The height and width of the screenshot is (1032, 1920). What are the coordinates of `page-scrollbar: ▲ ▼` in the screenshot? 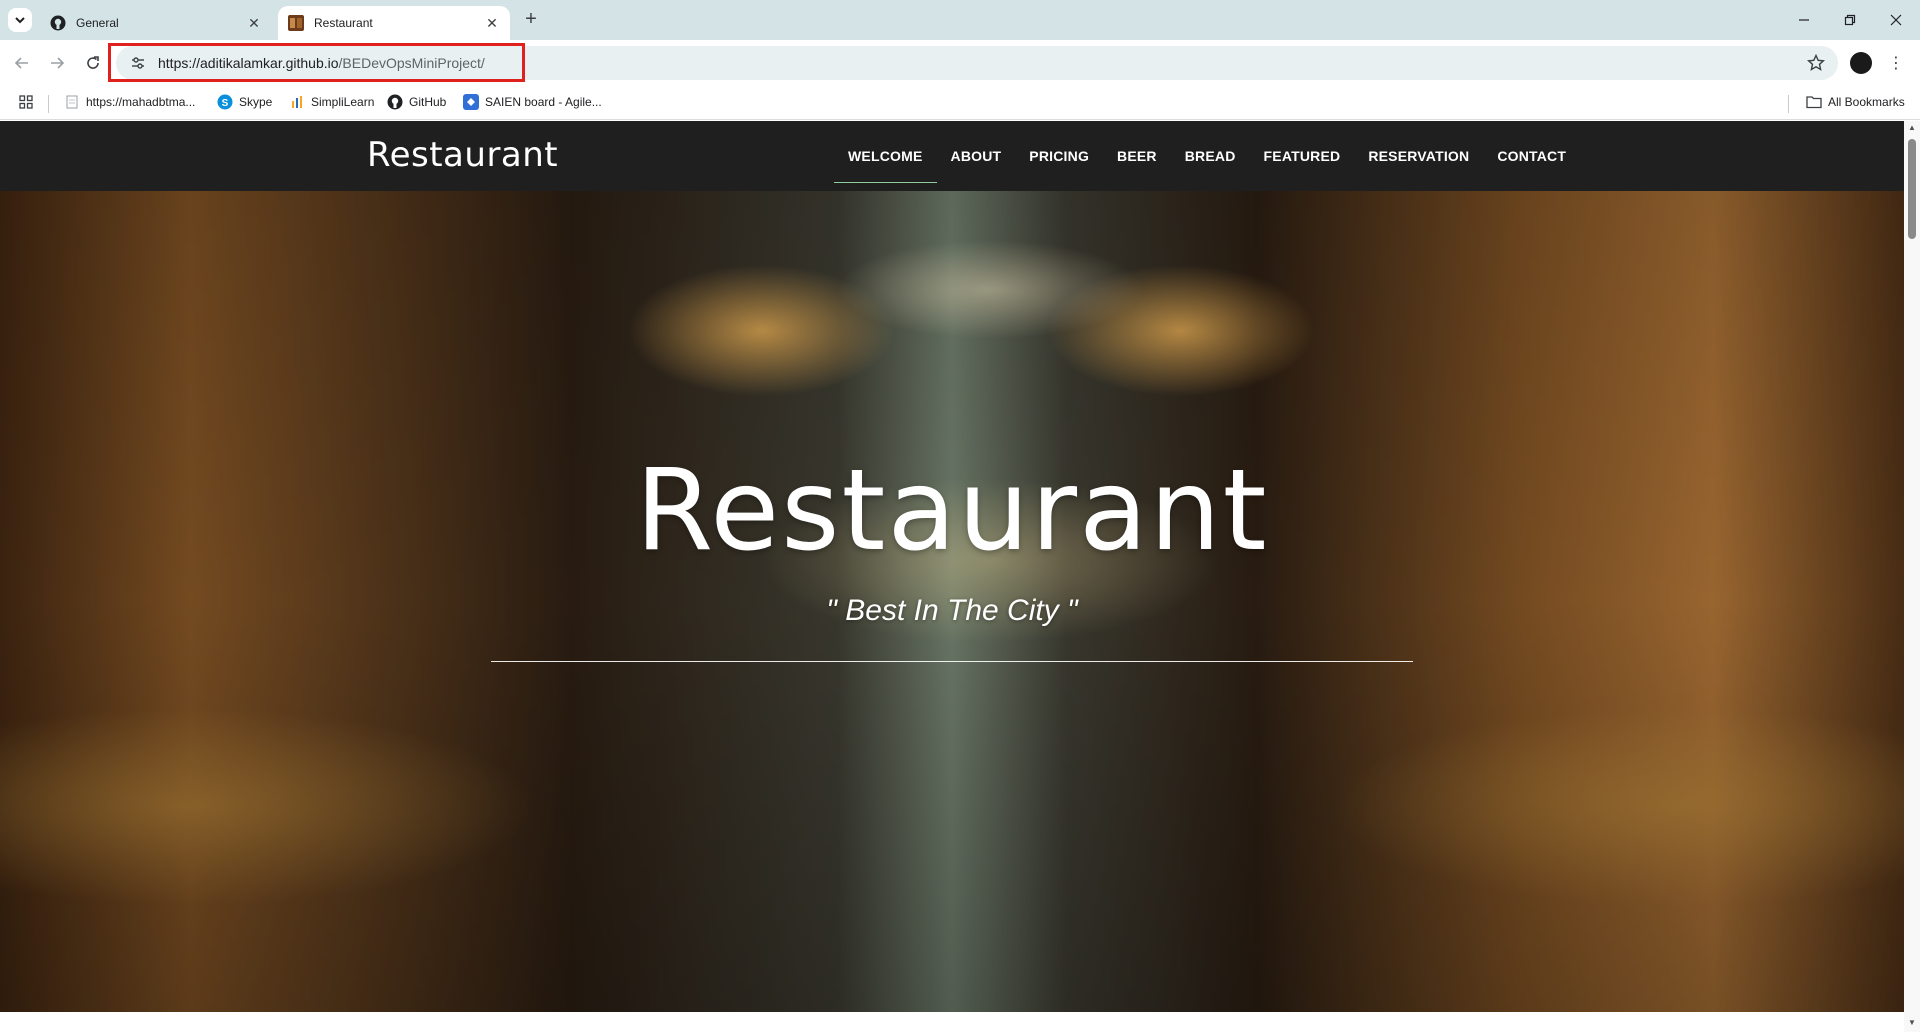 It's located at (1912, 576).